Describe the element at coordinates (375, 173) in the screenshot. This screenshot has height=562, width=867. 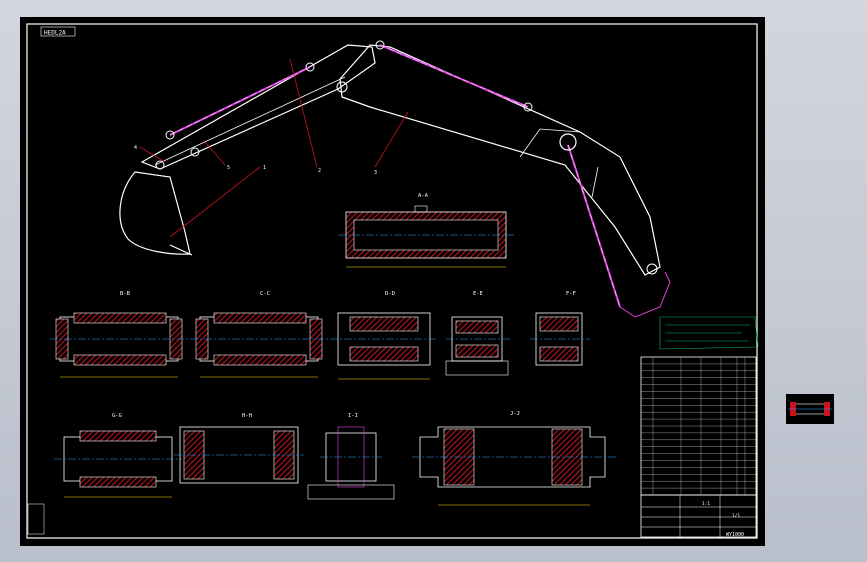
I see `leader-number: 3` at that location.